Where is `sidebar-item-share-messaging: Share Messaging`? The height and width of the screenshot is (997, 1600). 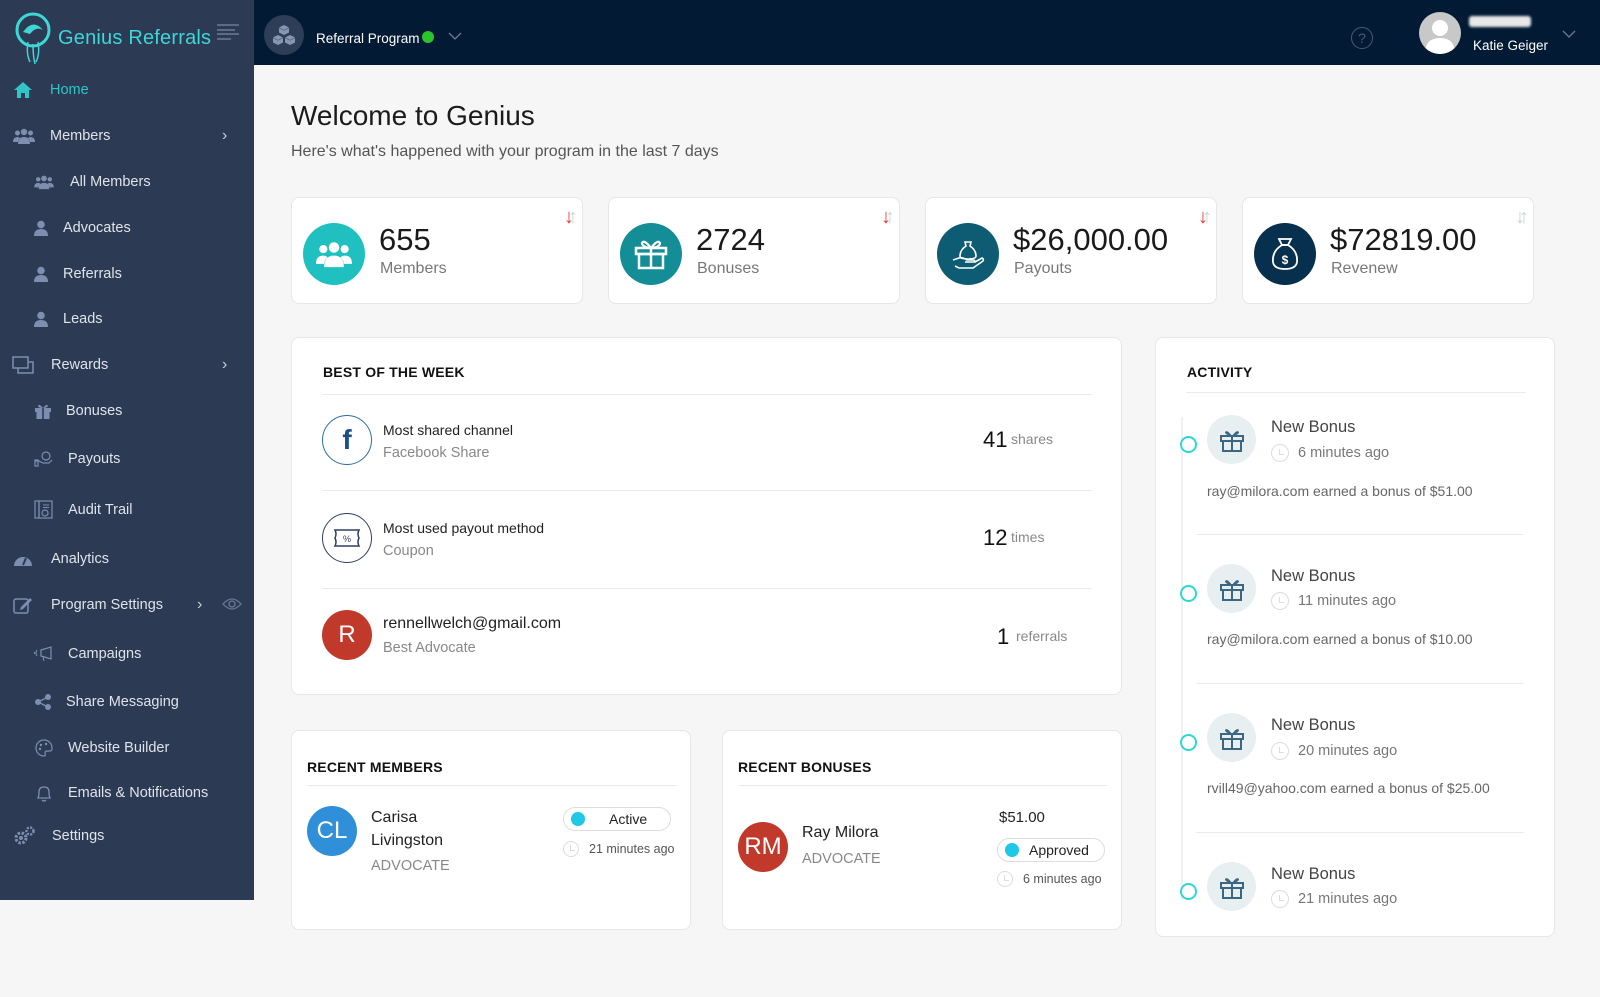
sidebar-item-share-messaging: Share Messaging is located at coordinates (127, 702).